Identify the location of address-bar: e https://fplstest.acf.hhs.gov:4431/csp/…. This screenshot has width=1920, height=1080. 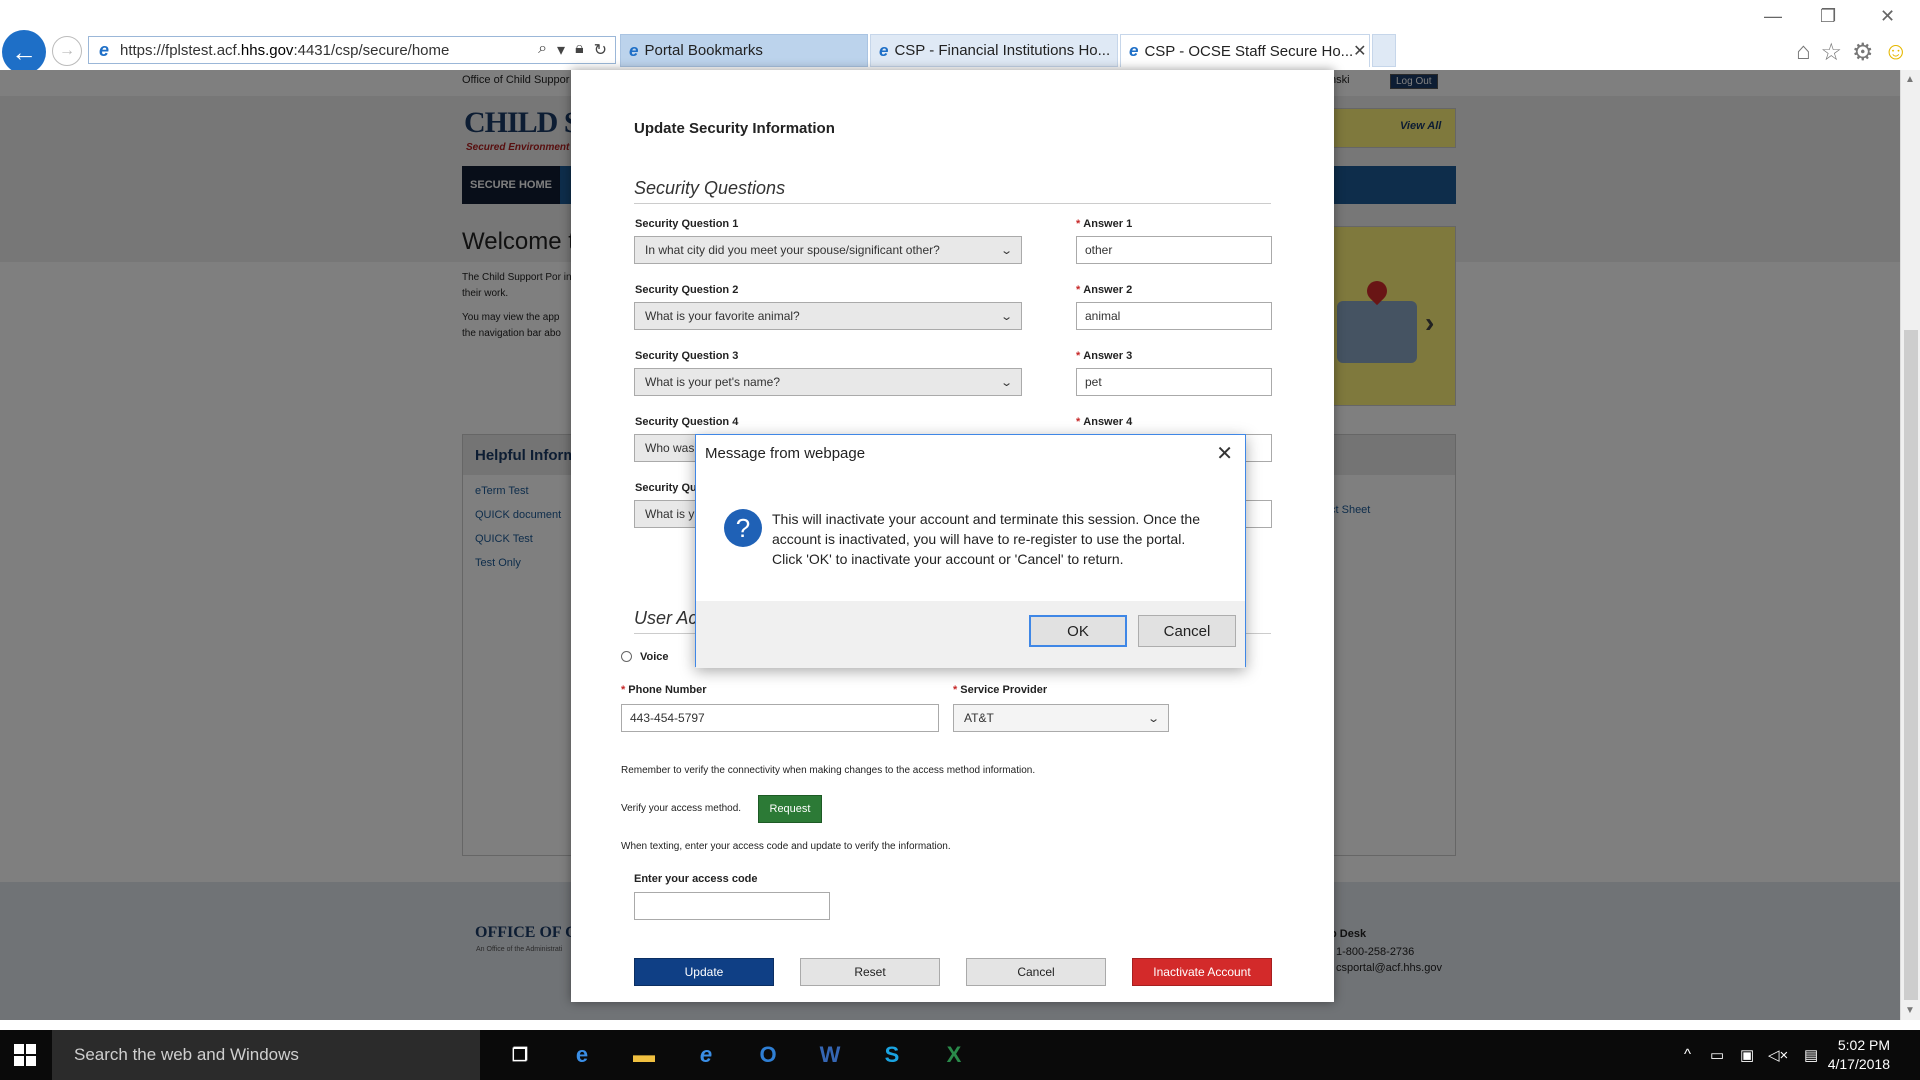
(352, 50).